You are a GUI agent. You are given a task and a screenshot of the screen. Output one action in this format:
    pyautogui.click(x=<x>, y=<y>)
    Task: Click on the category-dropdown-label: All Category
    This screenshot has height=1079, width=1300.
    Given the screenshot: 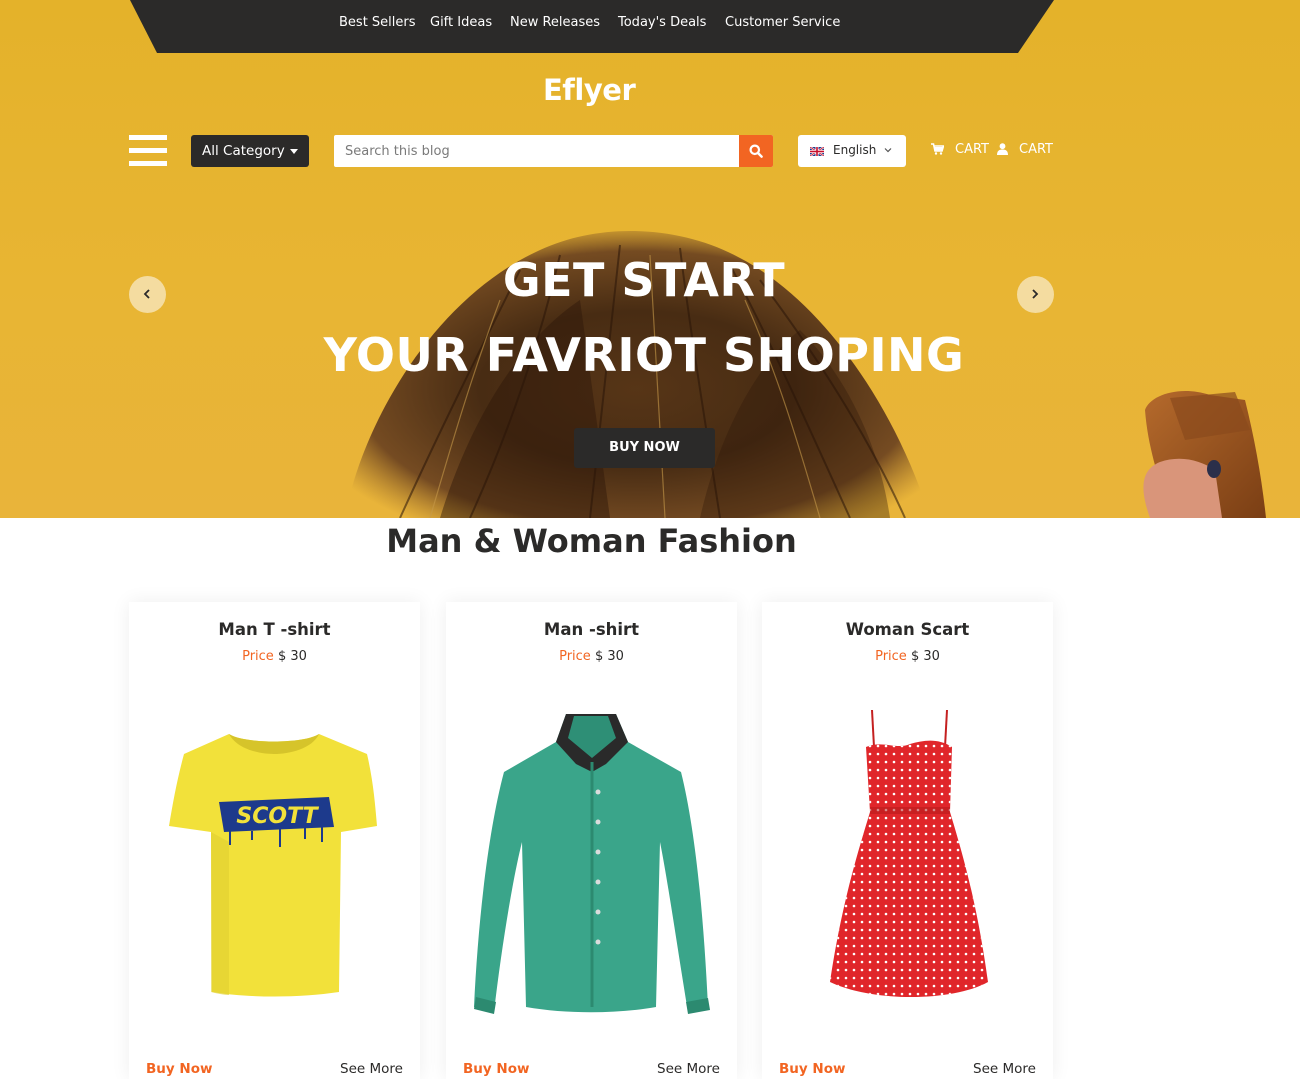 What is the action you would take?
    pyautogui.click(x=243, y=151)
    